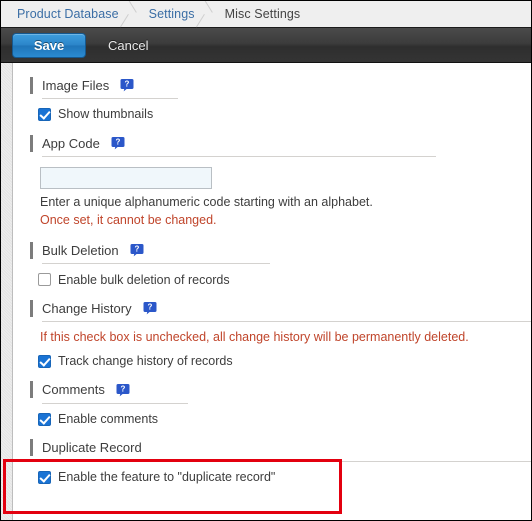 This screenshot has width=532, height=521. What do you see at coordinates (277, 361) in the screenshot?
I see `checkbox-row-change-history: Track change history of records` at bounding box center [277, 361].